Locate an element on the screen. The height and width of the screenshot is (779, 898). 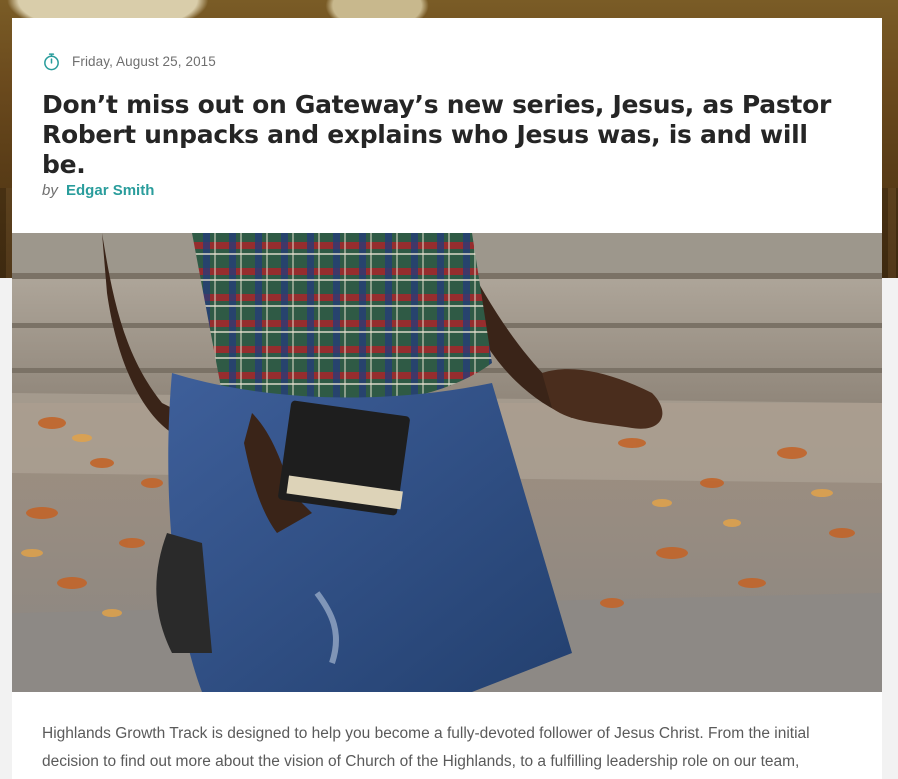
byline: by Edgar Smith is located at coordinates (98, 190).